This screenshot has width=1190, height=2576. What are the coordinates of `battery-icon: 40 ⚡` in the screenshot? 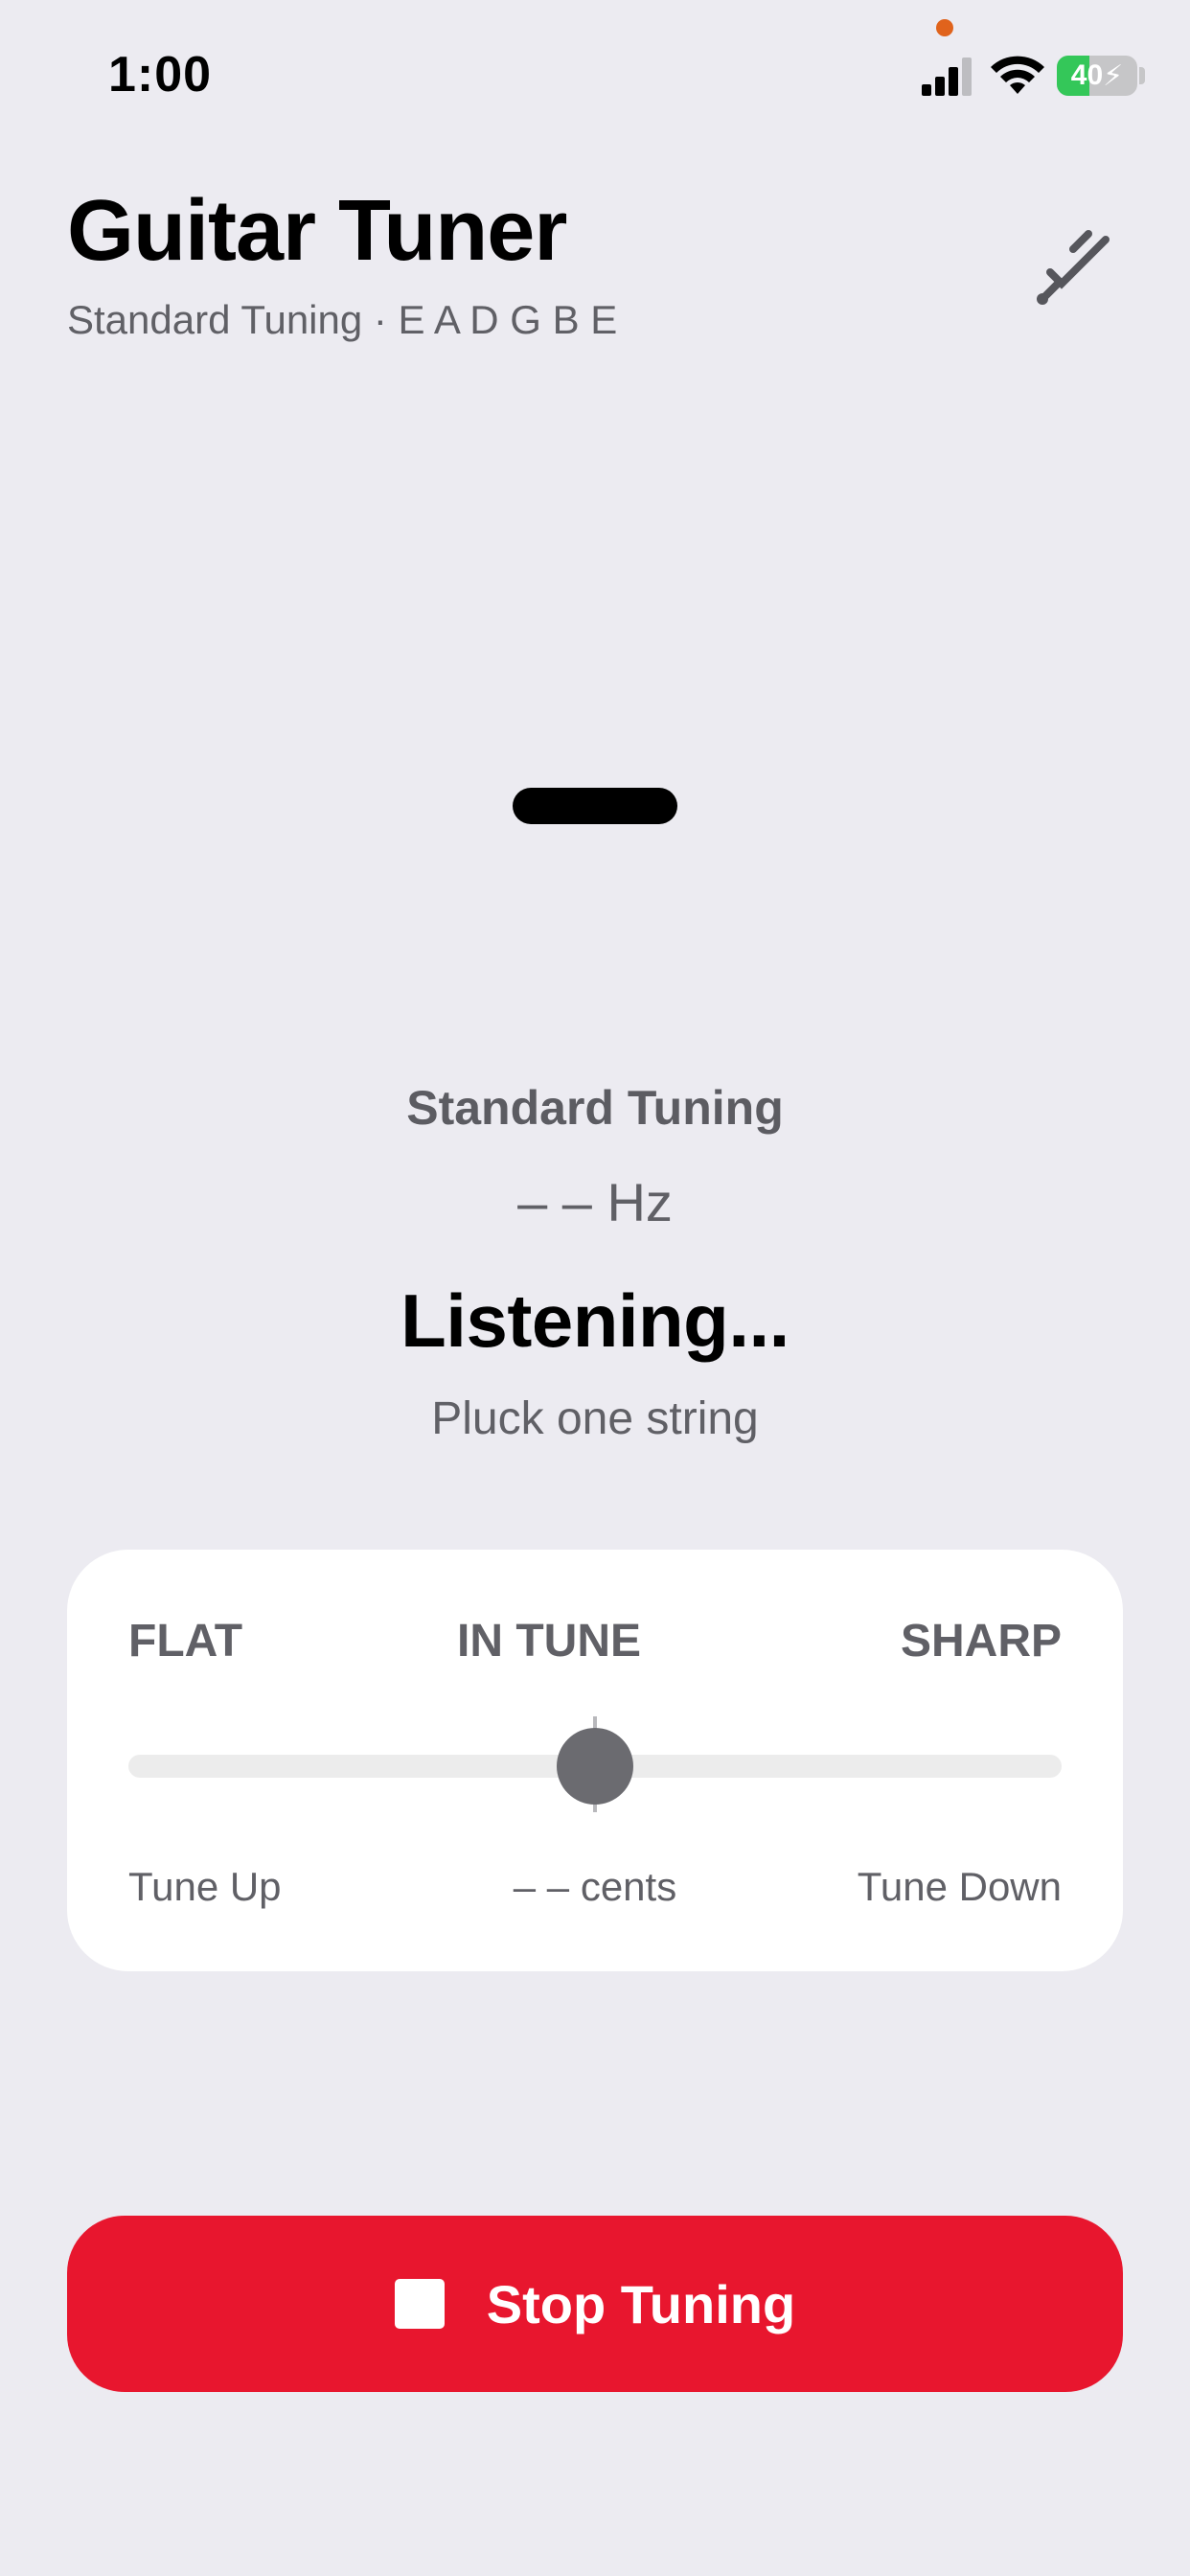 It's located at (1097, 76).